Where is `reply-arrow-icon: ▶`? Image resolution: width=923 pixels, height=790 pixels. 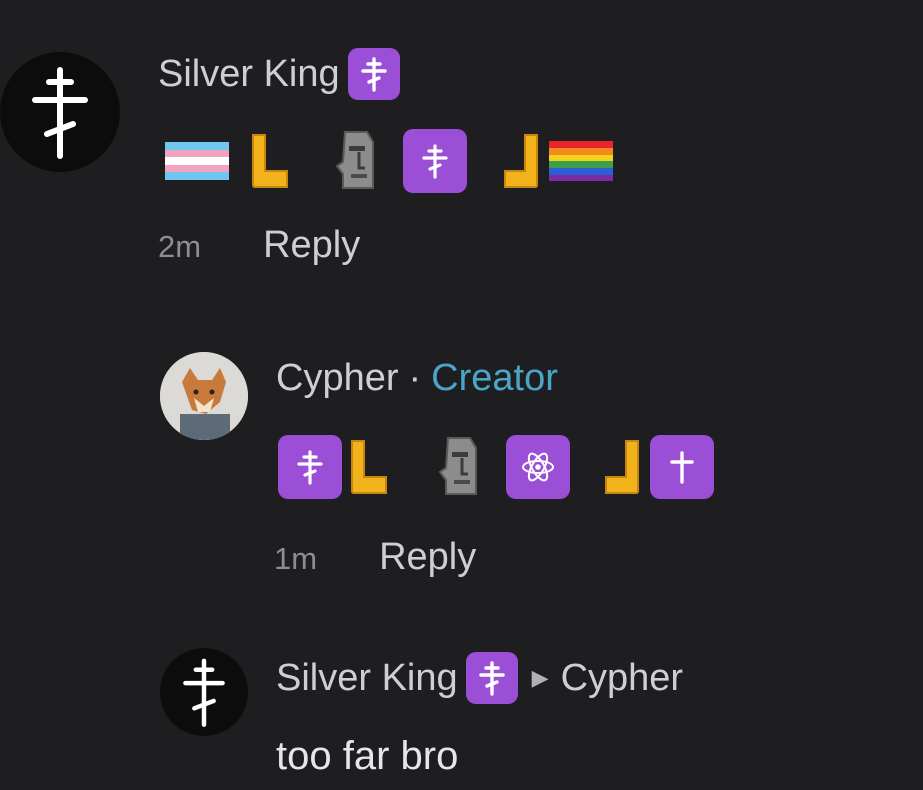 reply-arrow-icon: ▶ is located at coordinates (540, 677).